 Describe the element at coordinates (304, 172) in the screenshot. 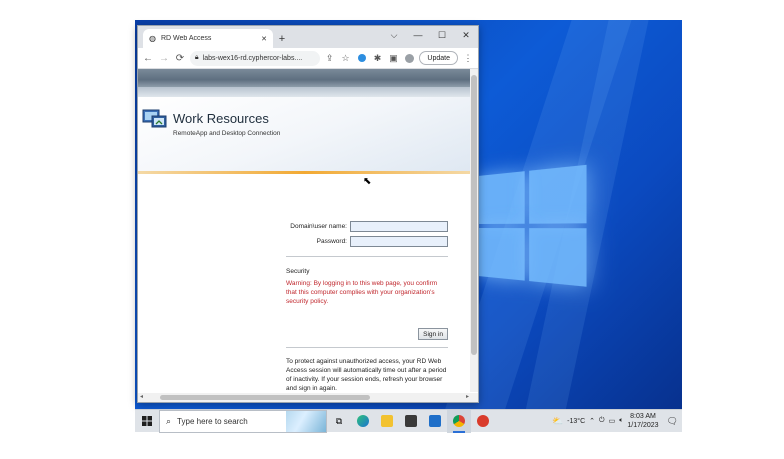

I see `accent-divider` at that location.